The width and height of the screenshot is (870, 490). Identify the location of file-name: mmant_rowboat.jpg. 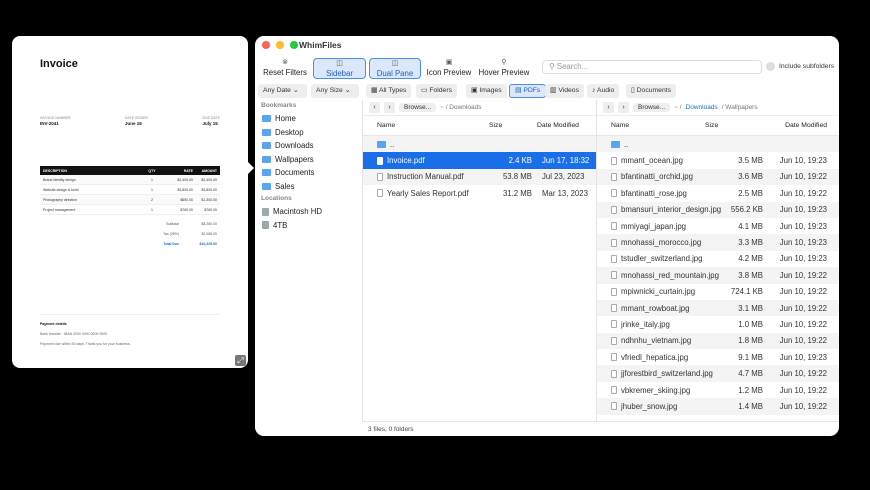
(651, 308).